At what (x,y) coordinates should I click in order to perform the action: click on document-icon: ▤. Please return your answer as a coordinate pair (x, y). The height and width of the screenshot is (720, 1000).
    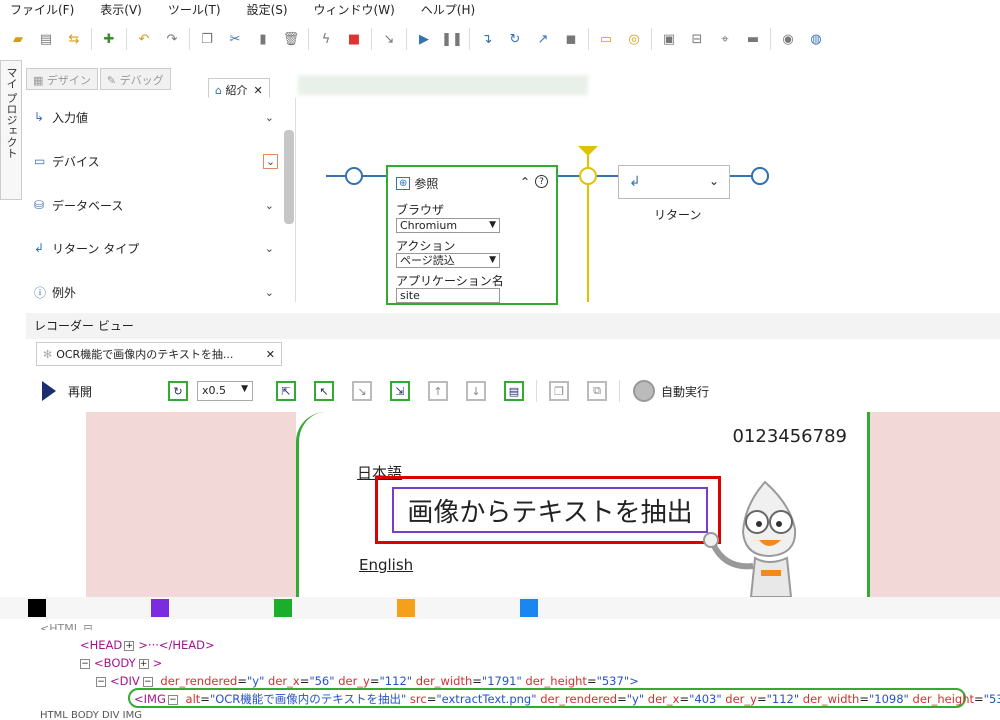
    Looking at the image, I should click on (514, 391).